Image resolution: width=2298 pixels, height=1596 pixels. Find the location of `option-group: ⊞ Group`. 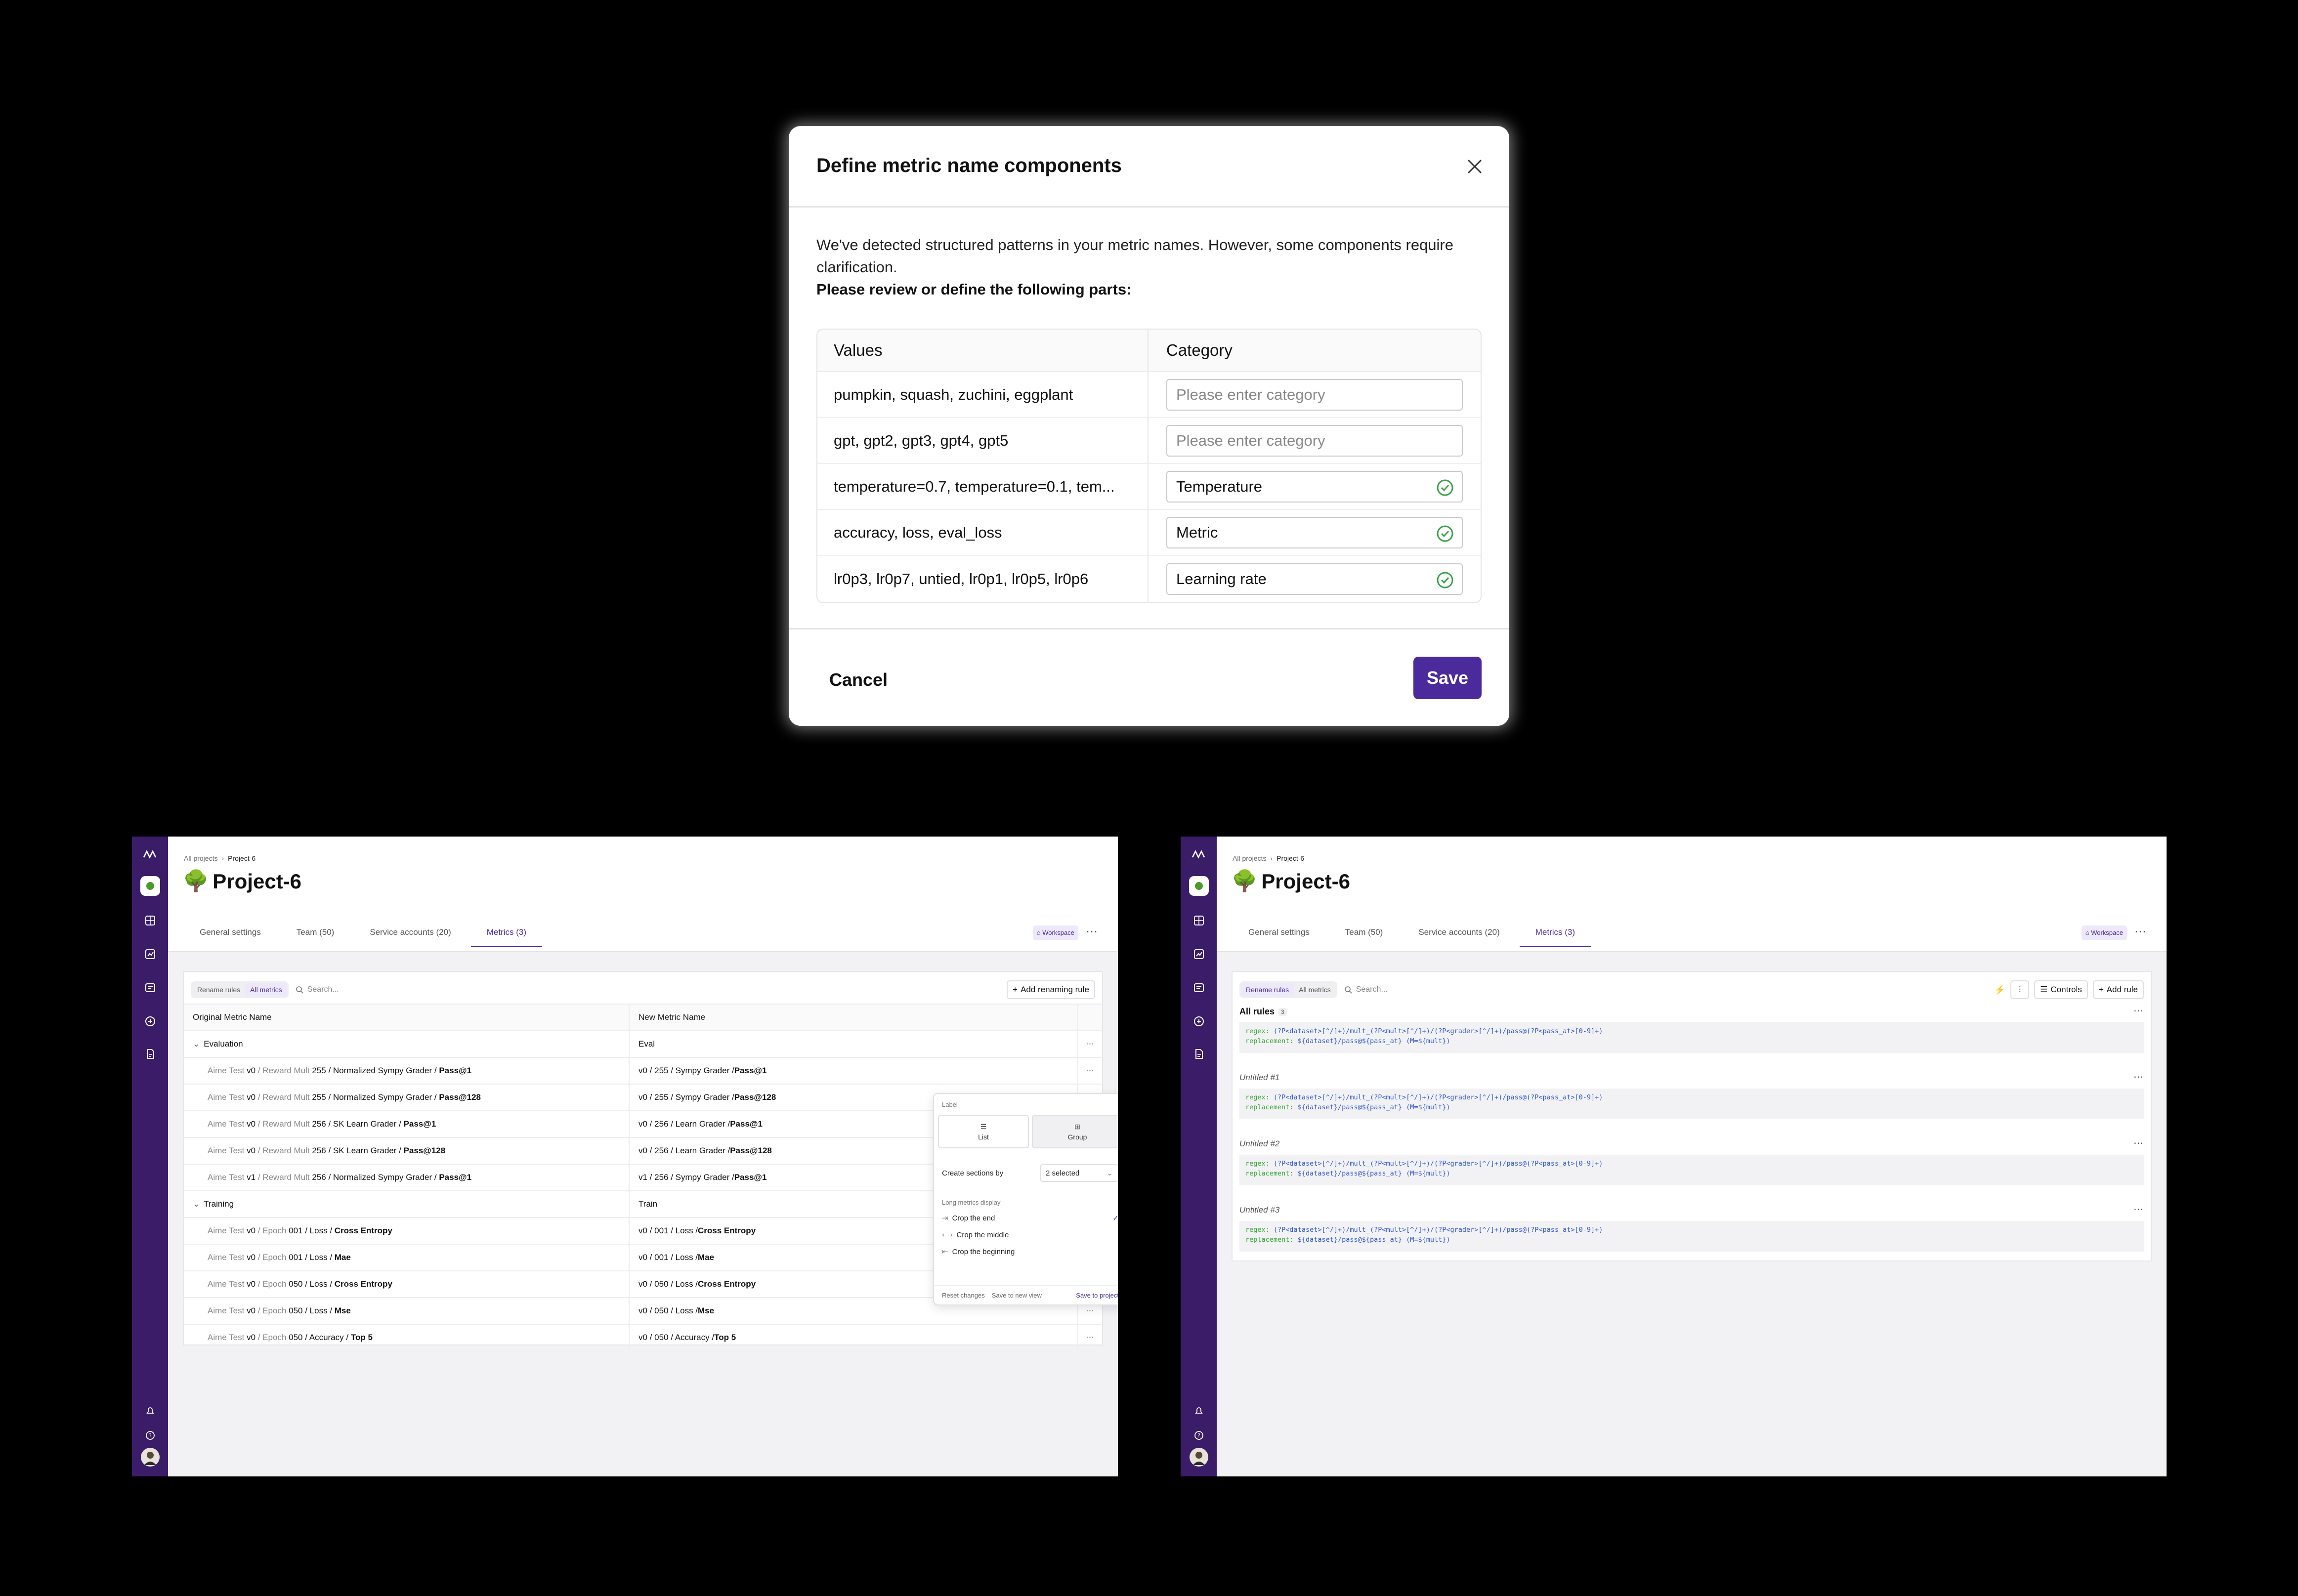

option-group: ⊞ Group is located at coordinates (1075, 1131).